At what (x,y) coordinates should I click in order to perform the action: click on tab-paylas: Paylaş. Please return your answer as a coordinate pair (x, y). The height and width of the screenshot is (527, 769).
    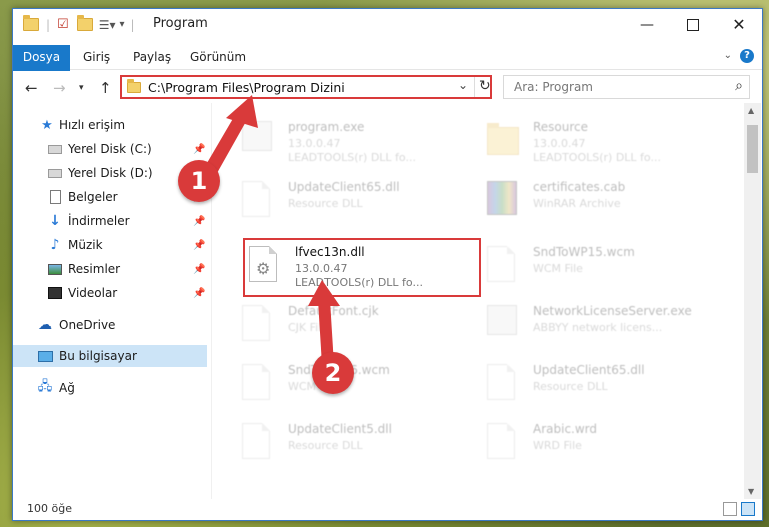
    Looking at the image, I should click on (152, 57).